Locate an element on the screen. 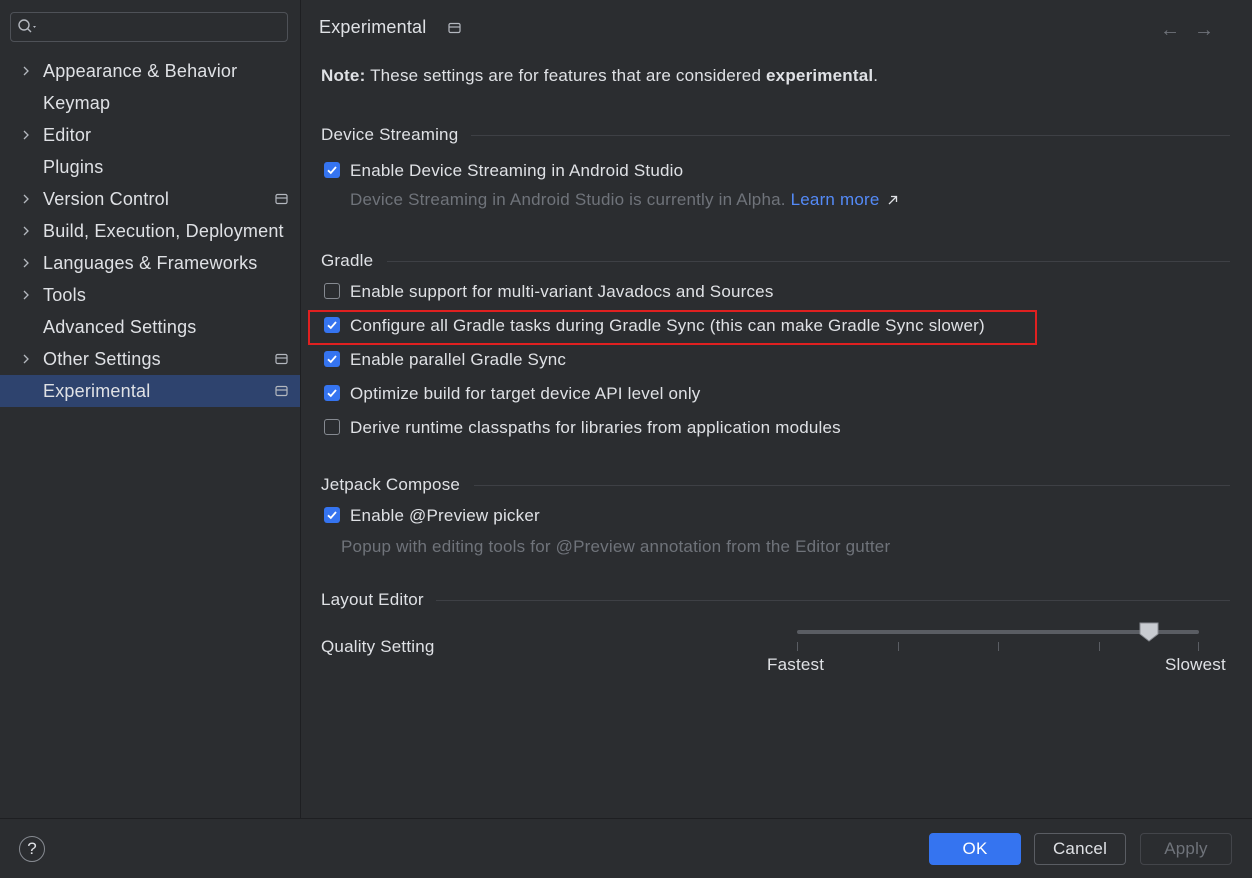 Image resolution: width=1252 pixels, height=878 pixels. sidebar-item-appearance-behavior: Appearance & Behavior is located at coordinates (150, 71).